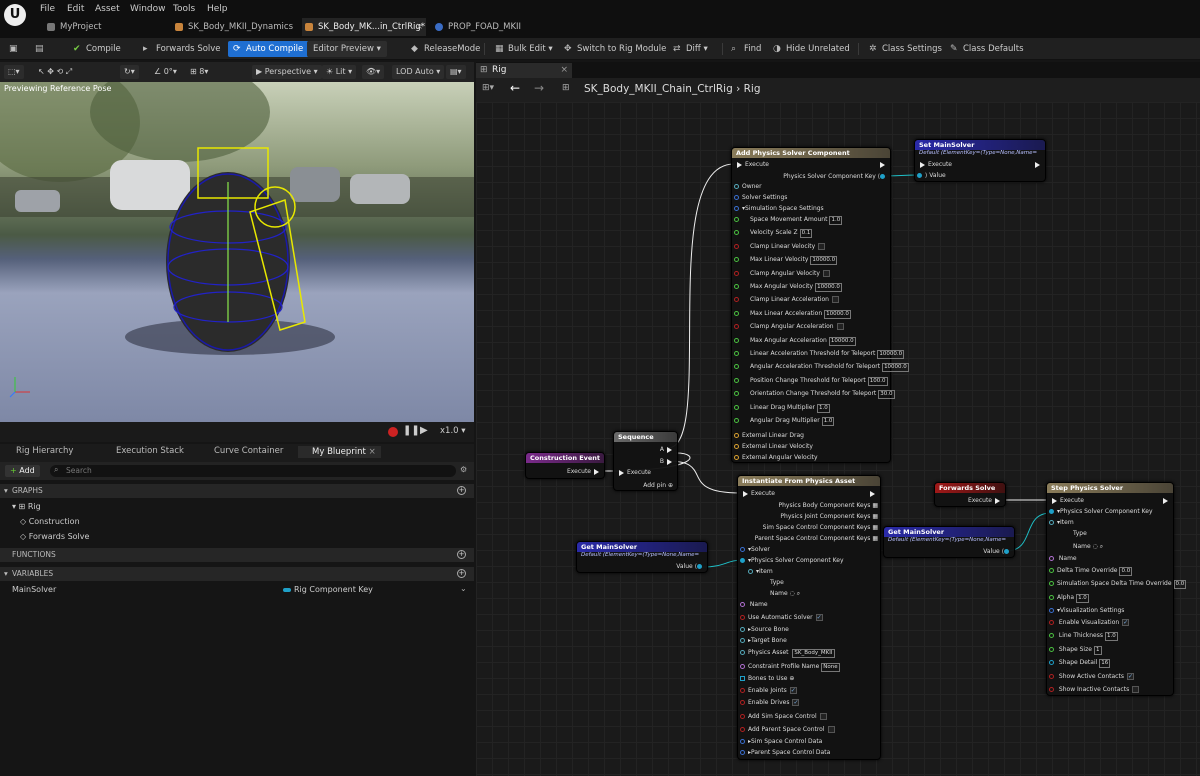 This screenshot has height=776, width=1200. I want to click on pin-physics-body-keys: Physics Body Component Keys ▦, so click(828, 505).